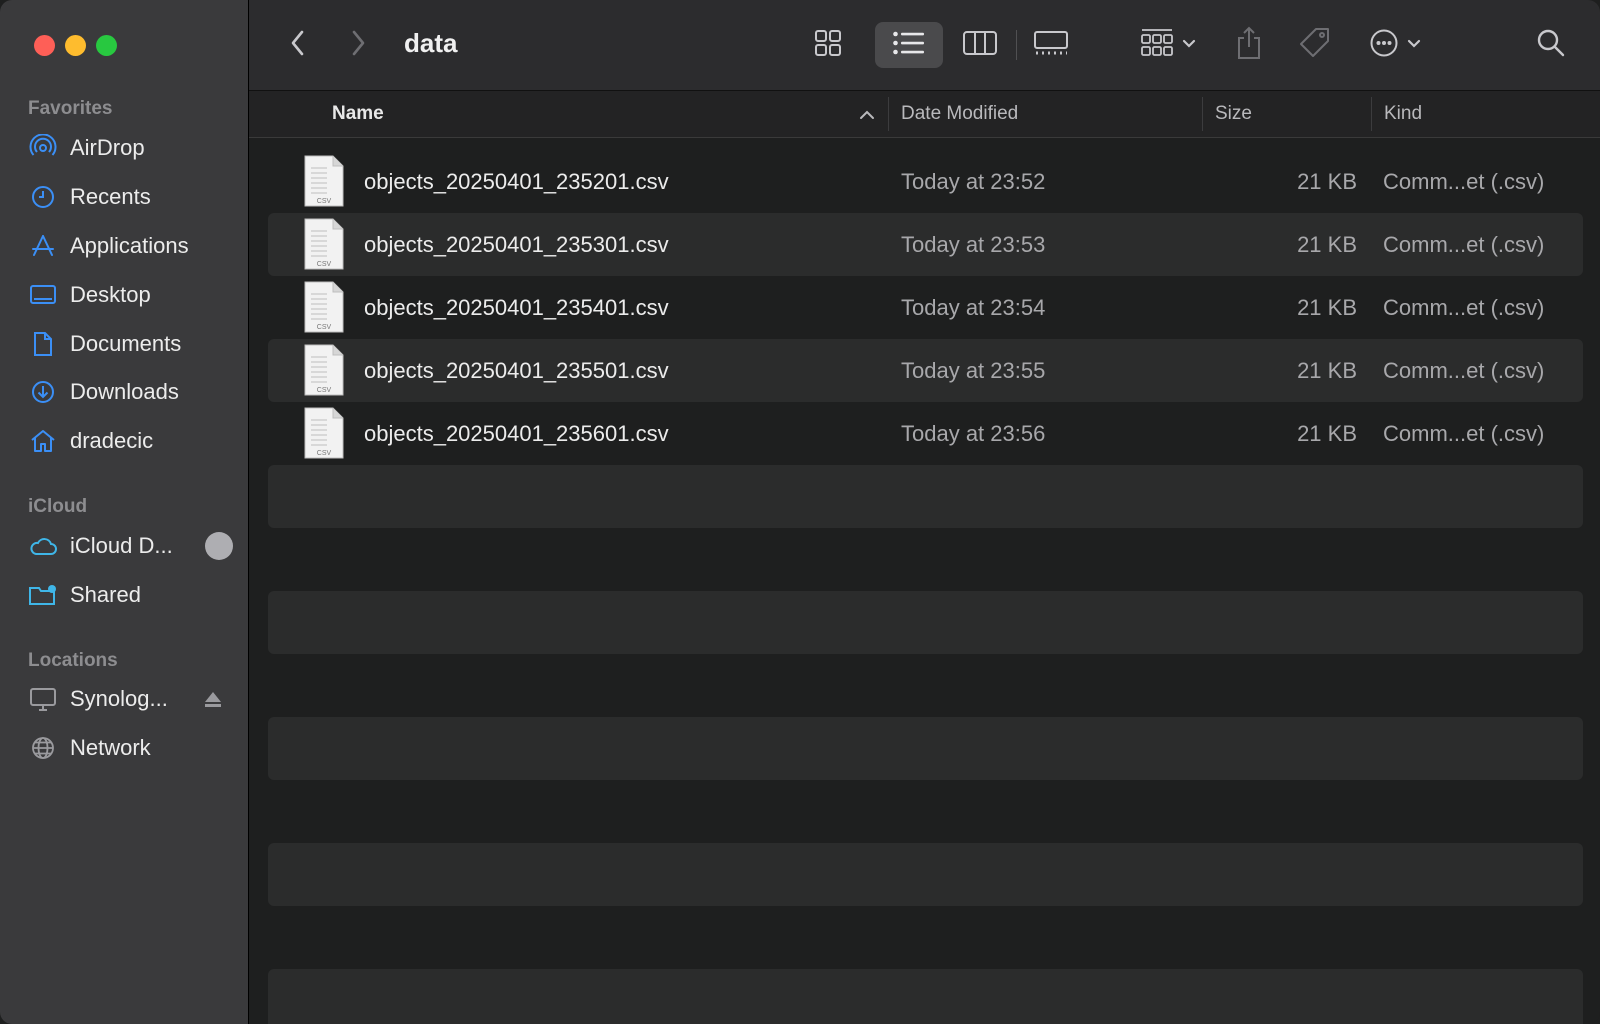 The height and width of the screenshot is (1024, 1600). I want to click on sidebar-item-applications: Applications, so click(130, 246).